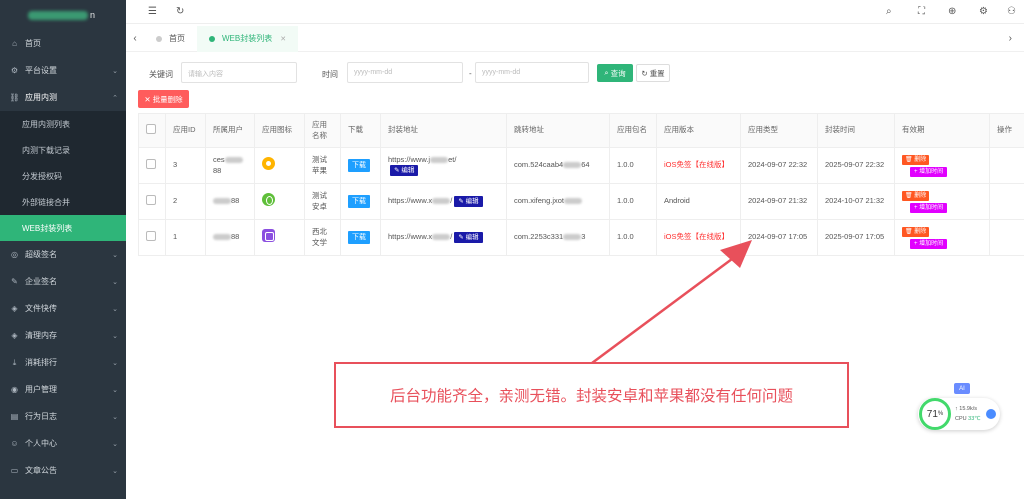 Image resolution: width=1024 pixels, height=499 pixels. What do you see at coordinates (33, 43) in the screenshot?
I see `sidebar-item-label: 首页` at bounding box center [33, 43].